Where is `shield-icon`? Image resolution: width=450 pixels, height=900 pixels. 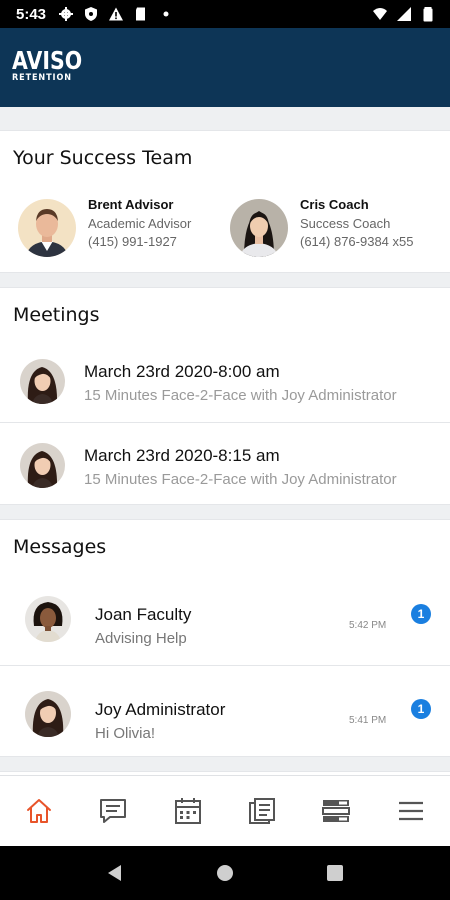
shield-icon is located at coordinates (91, 14).